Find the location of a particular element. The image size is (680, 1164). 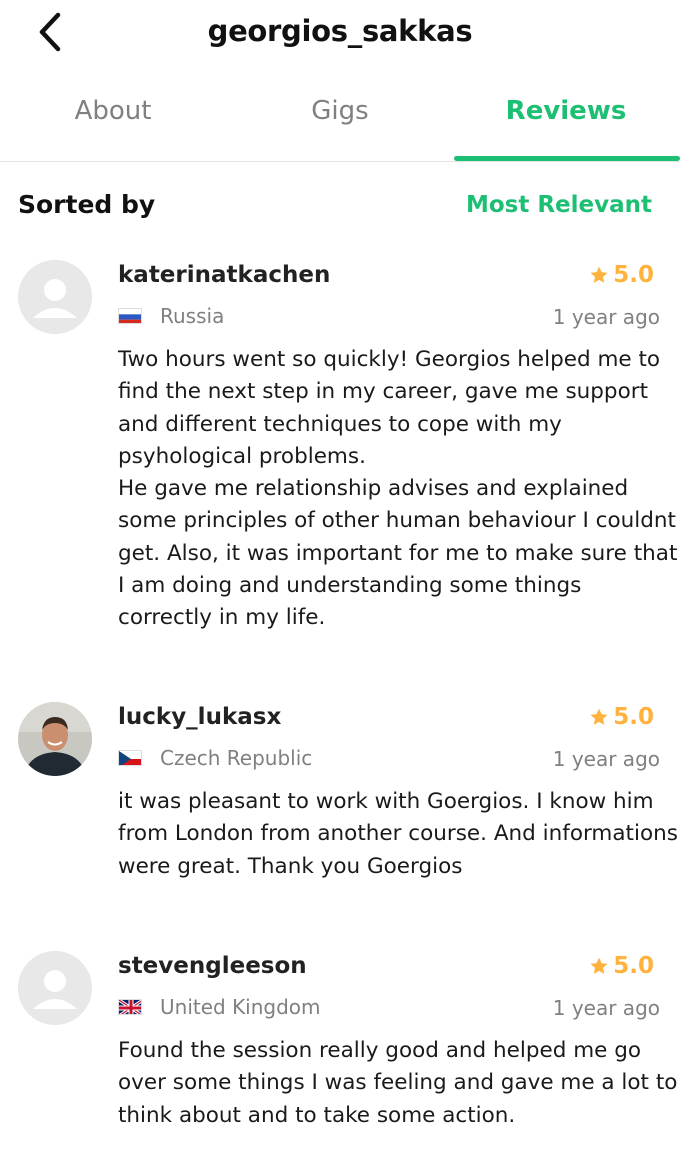

reviewer-country: United Kingdom is located at coordinates (219, 1007).